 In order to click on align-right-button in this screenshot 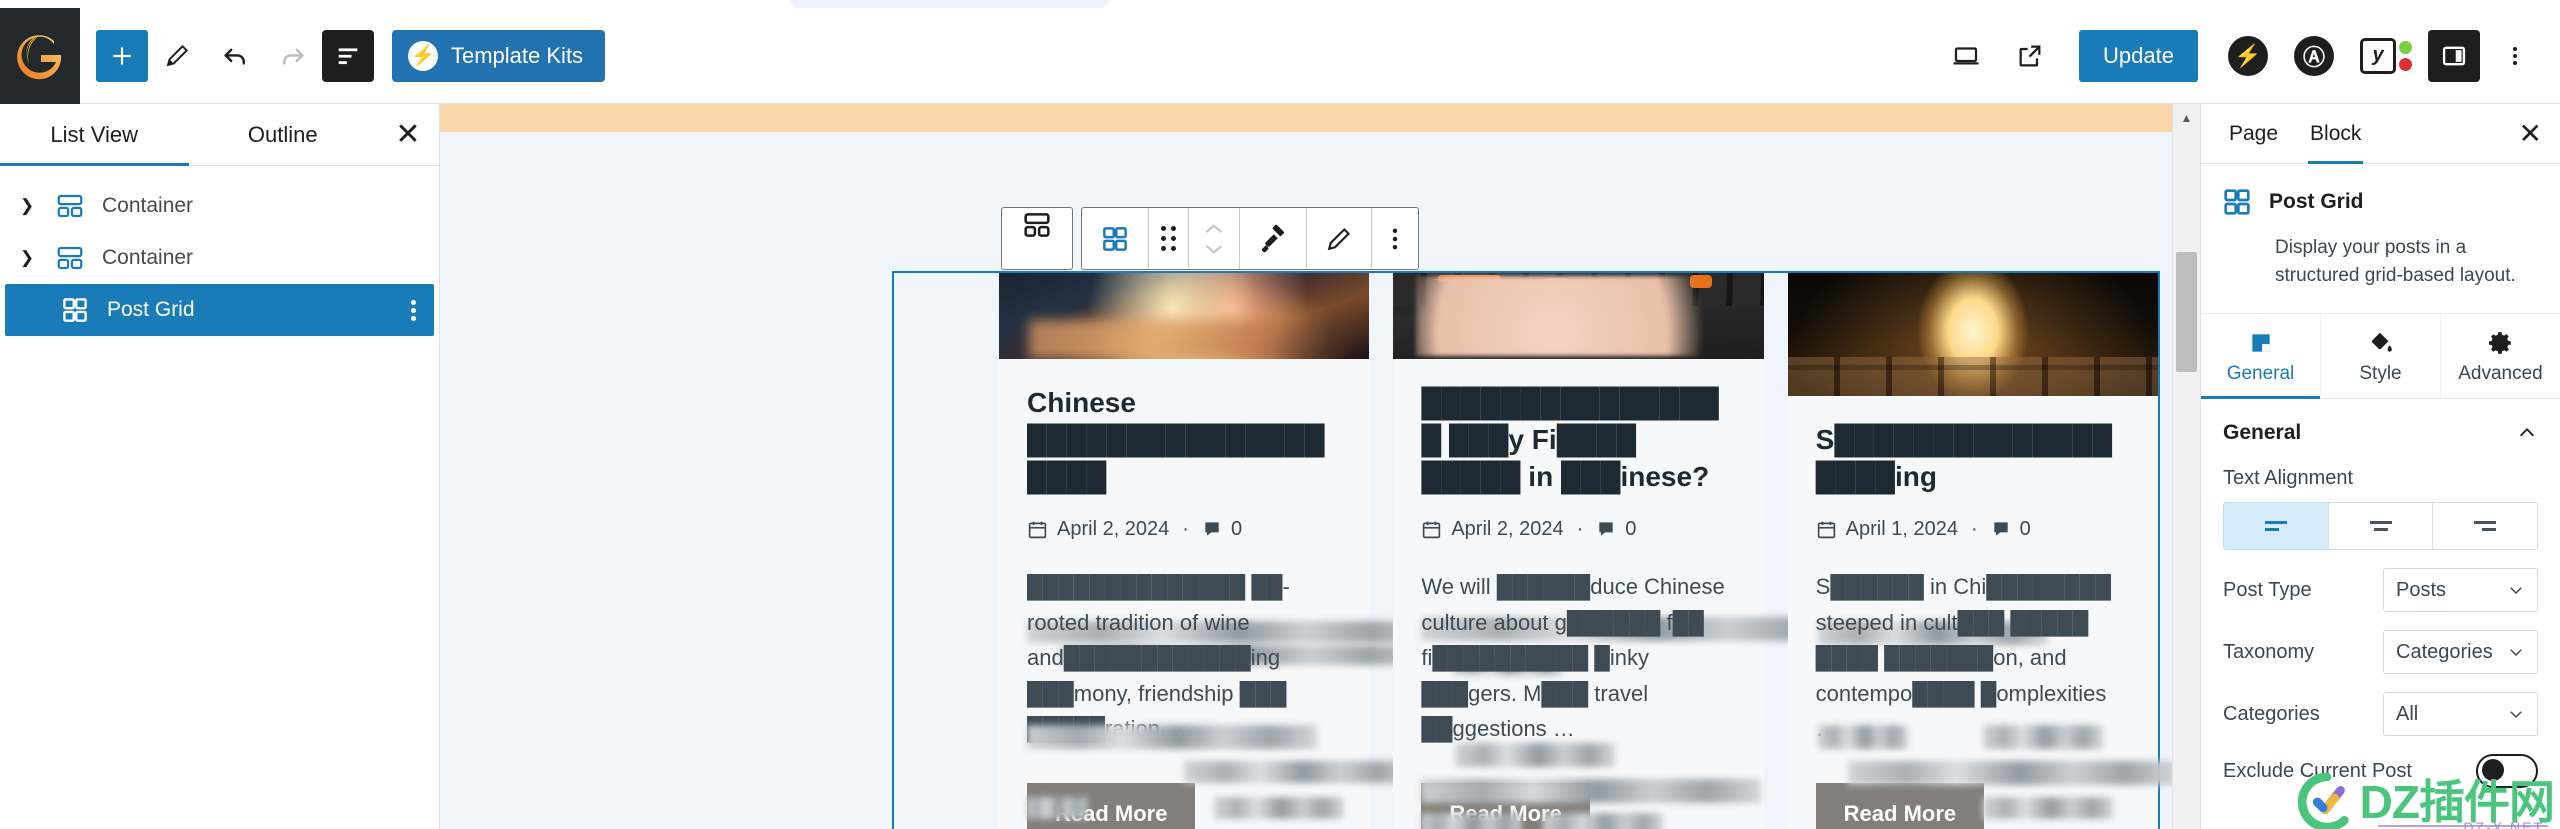, I will do `click(2485, 526)`.